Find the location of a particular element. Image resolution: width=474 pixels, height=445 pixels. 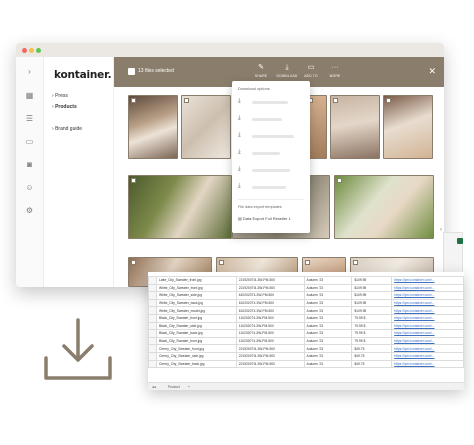

export-template-option: ▤ Data Export Full Reseller 1 is located at coordinates (264, 218).